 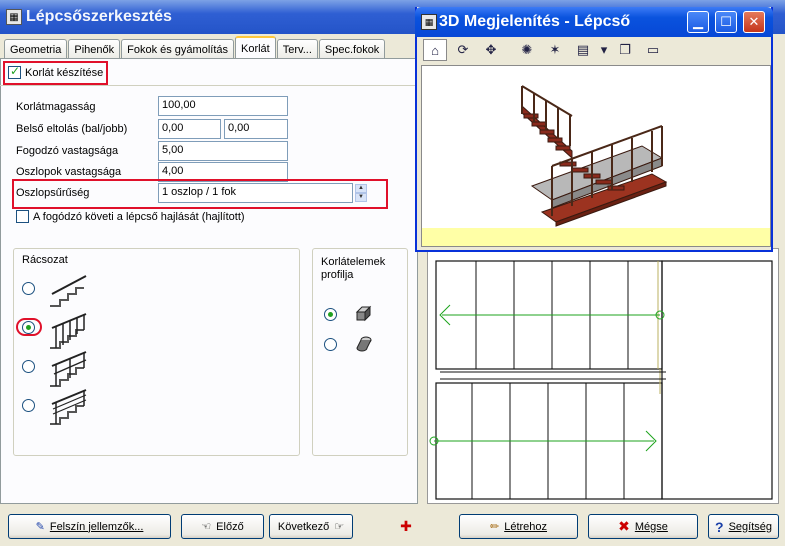 What do you see at coordinates (14, 17) in the screenshot?
I see `app-icon: ▦` at bounding box center [14, 17].